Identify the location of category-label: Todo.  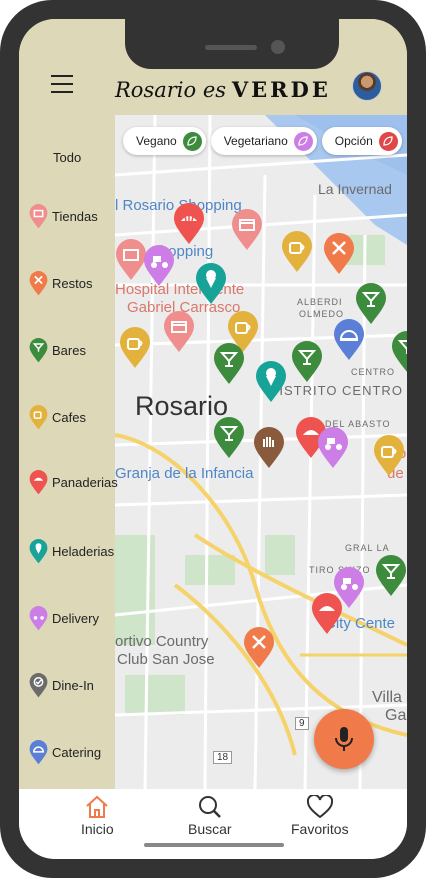
(67, 157).